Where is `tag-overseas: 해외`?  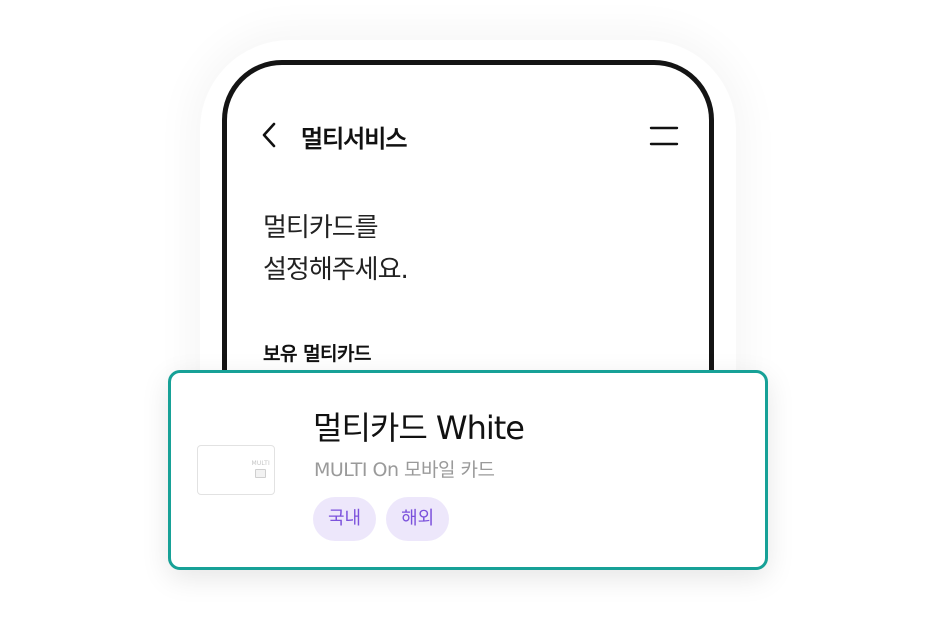
tag-overseas: 해외 is located at coordinates (418, 519).